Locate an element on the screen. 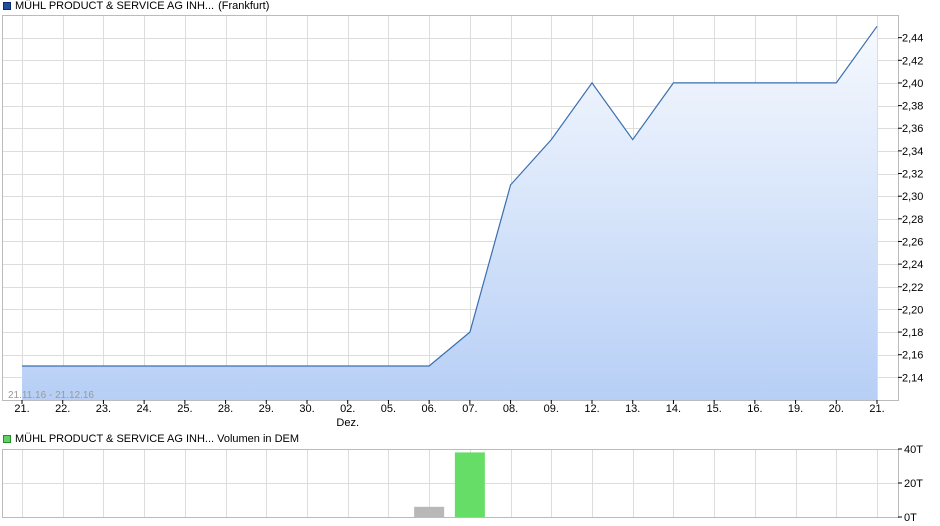  price-x-tick-label: 29. is located at coordinates (266, 409).